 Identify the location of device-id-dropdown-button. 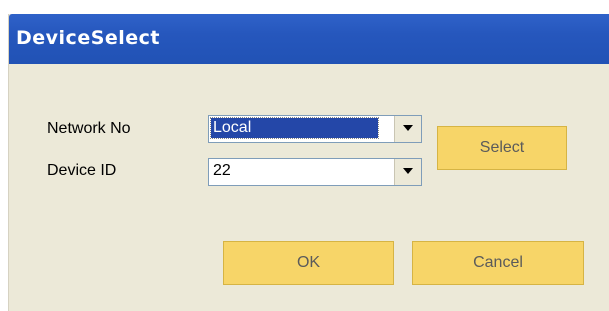
(407, 172).